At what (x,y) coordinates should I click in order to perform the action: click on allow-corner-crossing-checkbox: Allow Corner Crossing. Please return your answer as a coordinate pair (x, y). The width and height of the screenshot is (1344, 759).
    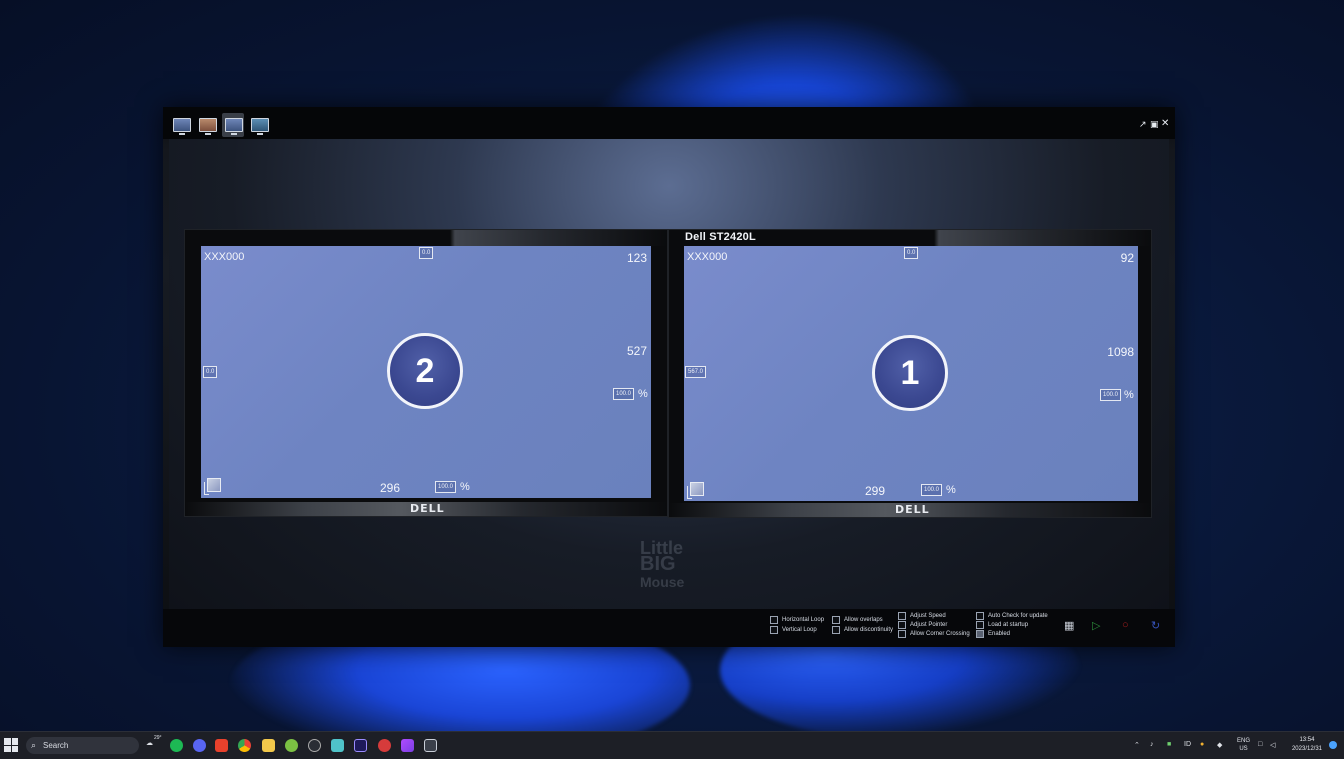
    Looking at the image, I should click on (934, 634).